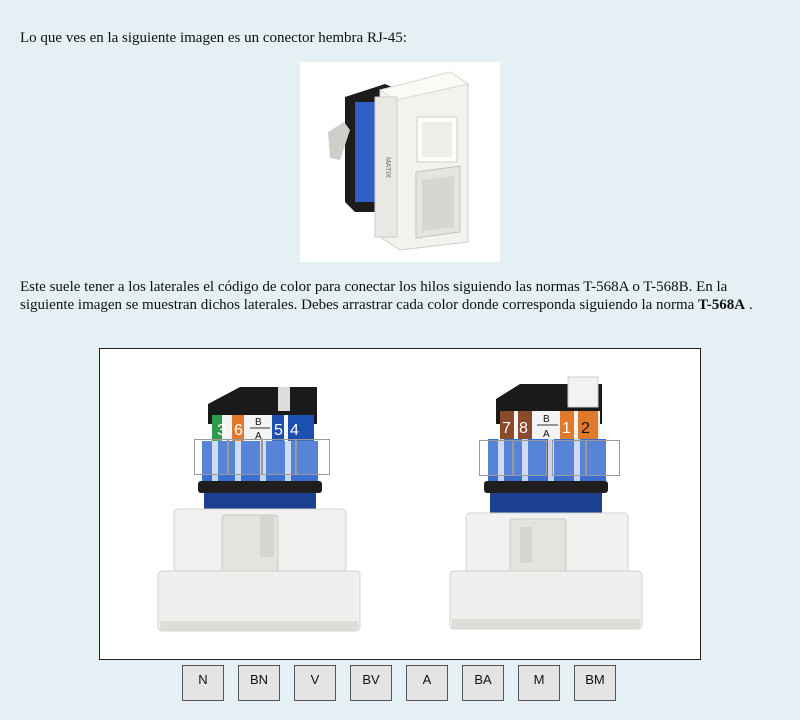 The width and height of the screenshot is (800, 720). What do you see at coordinates (546, 503) in the screenshot?
I see `right-connector: 7 8 B A 1 2` at bounding box center [546, 503].